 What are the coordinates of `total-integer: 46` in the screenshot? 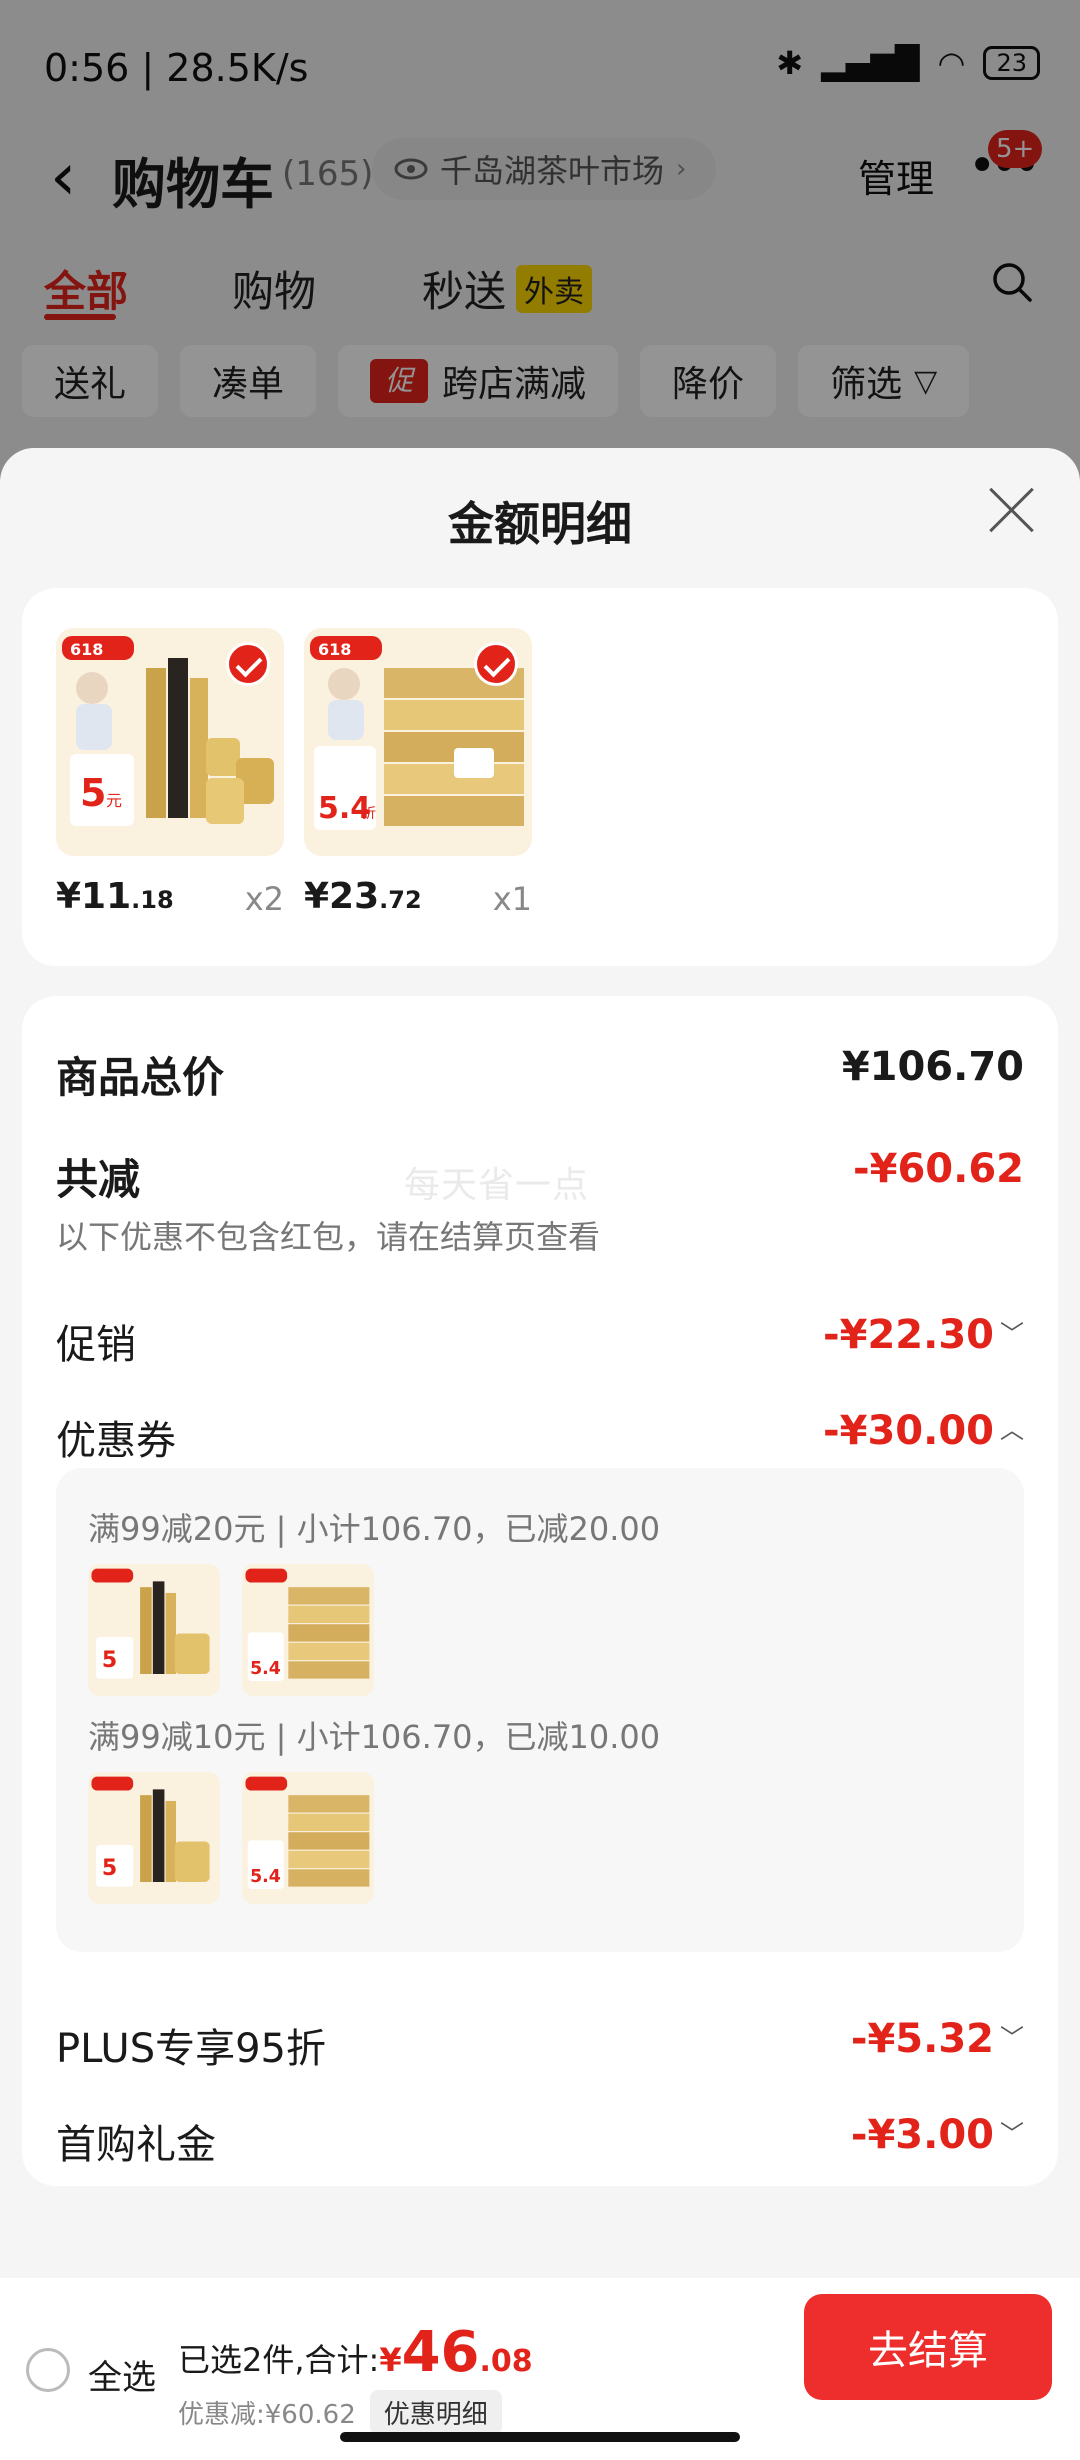 It's located at (440, 2352).